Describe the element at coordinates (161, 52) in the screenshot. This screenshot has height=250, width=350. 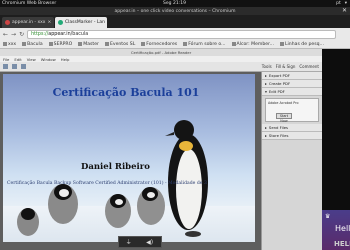
I see `reader-window-title: Certificação.pdf - Adobe Reader` at that location.